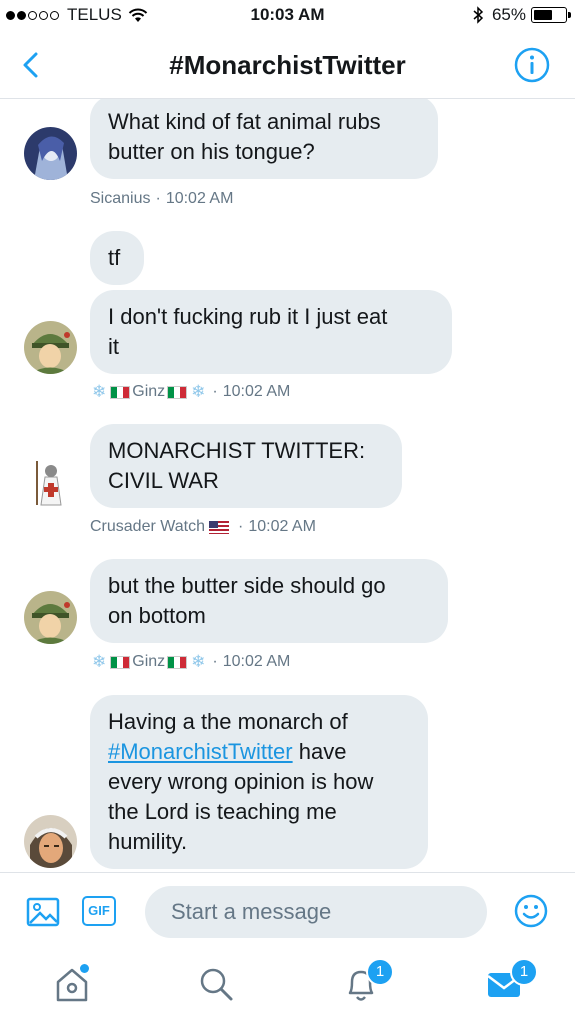 This screenshot has height=1024, width=575. Describe the element at coordinates (222, 811) in the screenshot. I see `message-text: the Lord is teaching me` at that location.